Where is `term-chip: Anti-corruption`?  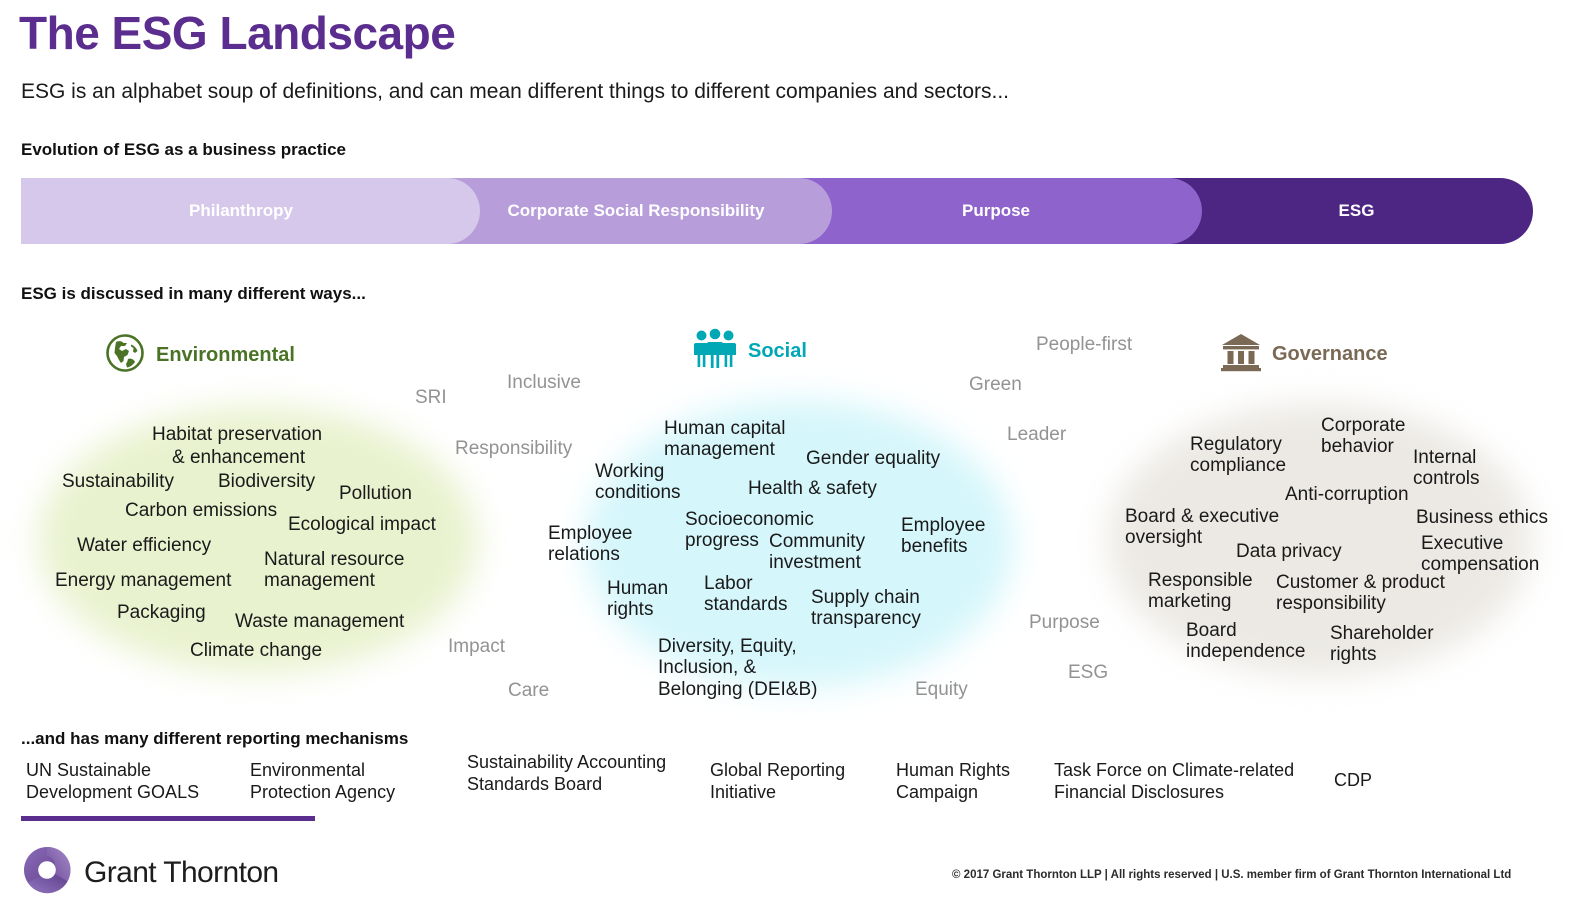
term-chip: Anti-corruption is located at coordinates (1347, 494).